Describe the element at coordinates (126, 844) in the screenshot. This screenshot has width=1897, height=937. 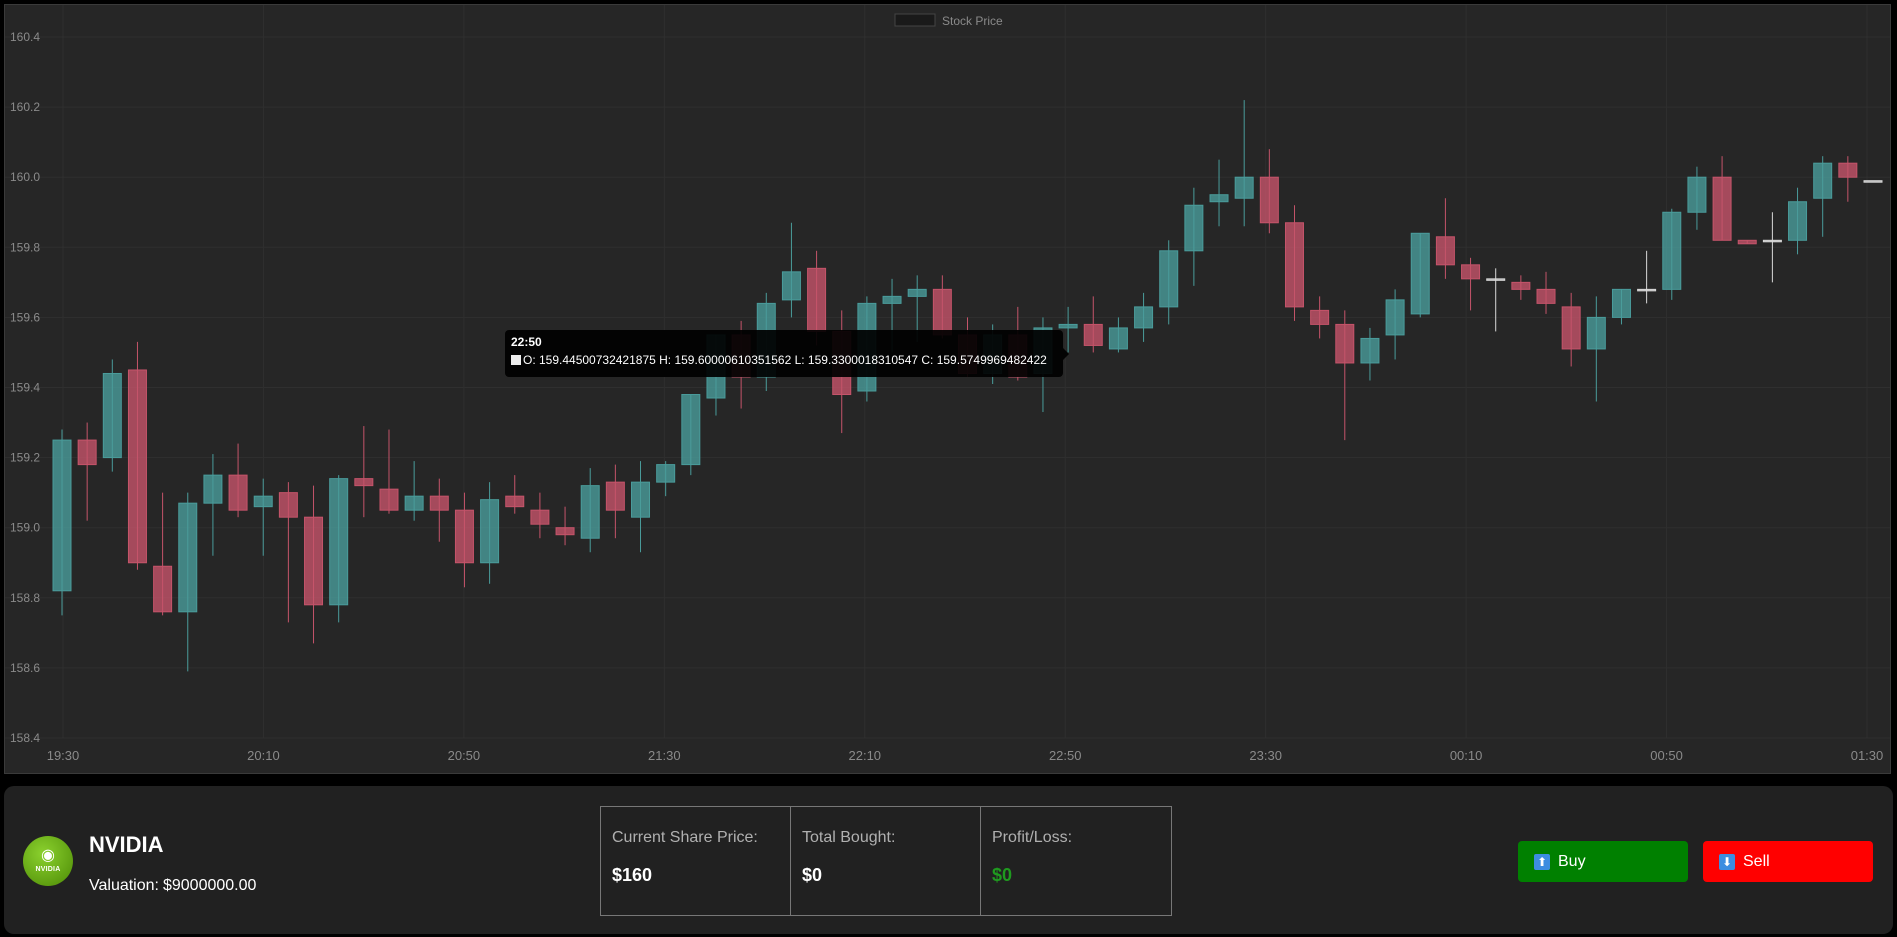
I see `company-name: NVIDIA` at that location.